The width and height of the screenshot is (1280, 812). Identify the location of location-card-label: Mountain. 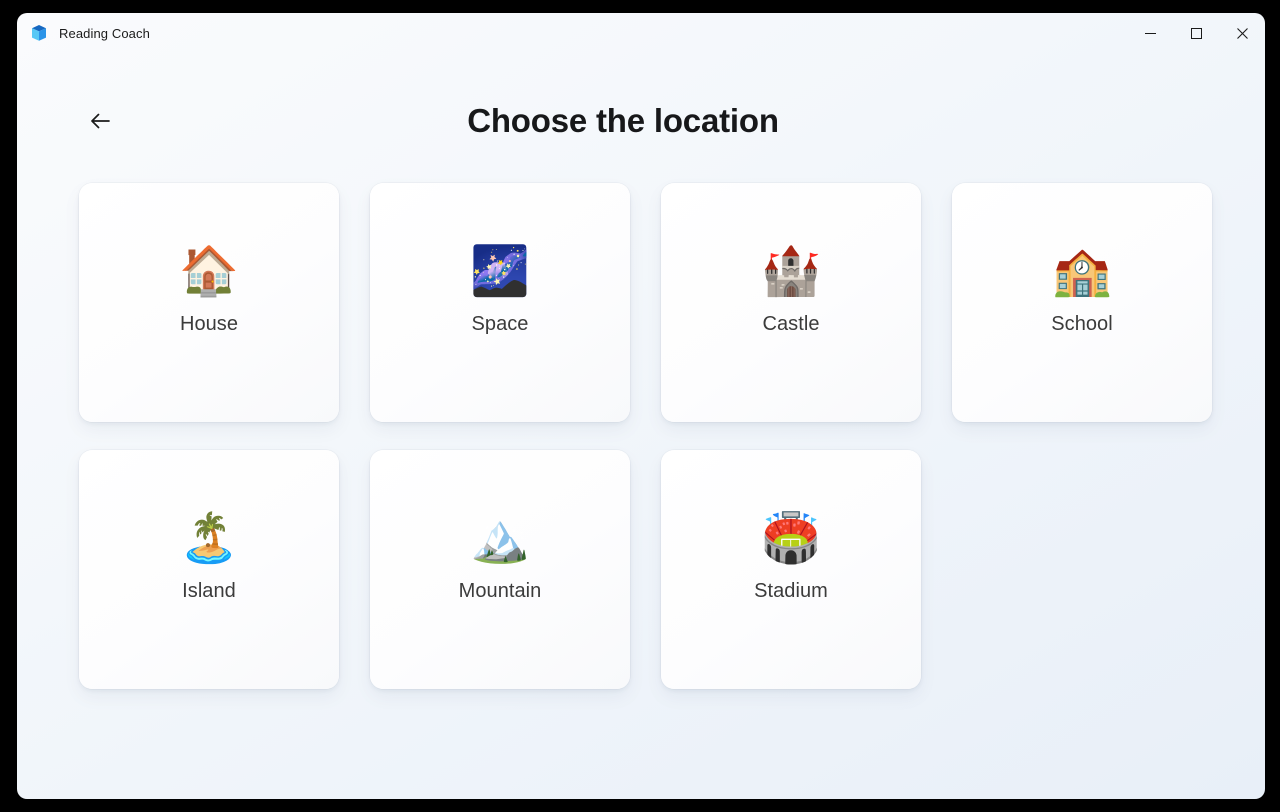
(500, 591).